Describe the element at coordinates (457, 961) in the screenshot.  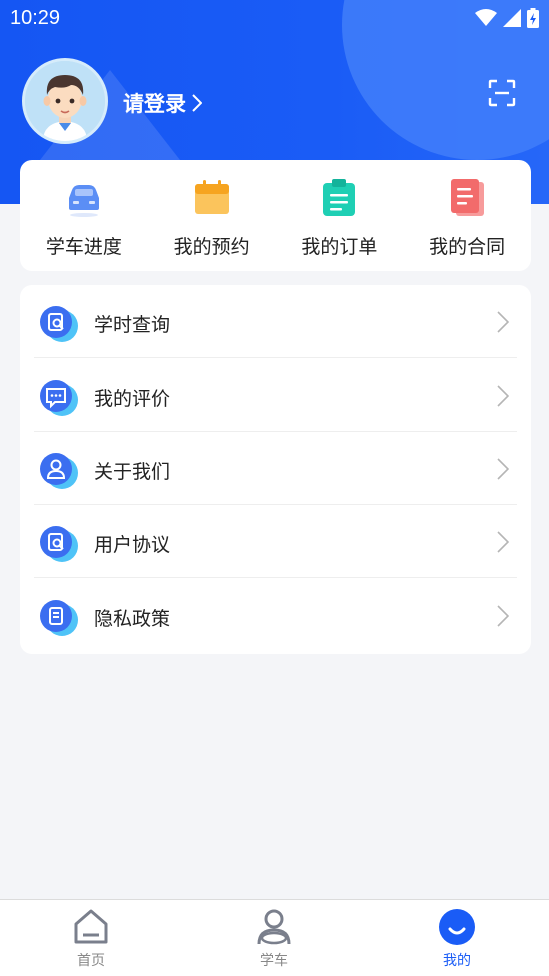
I see `tab-label: 我的` at that location.